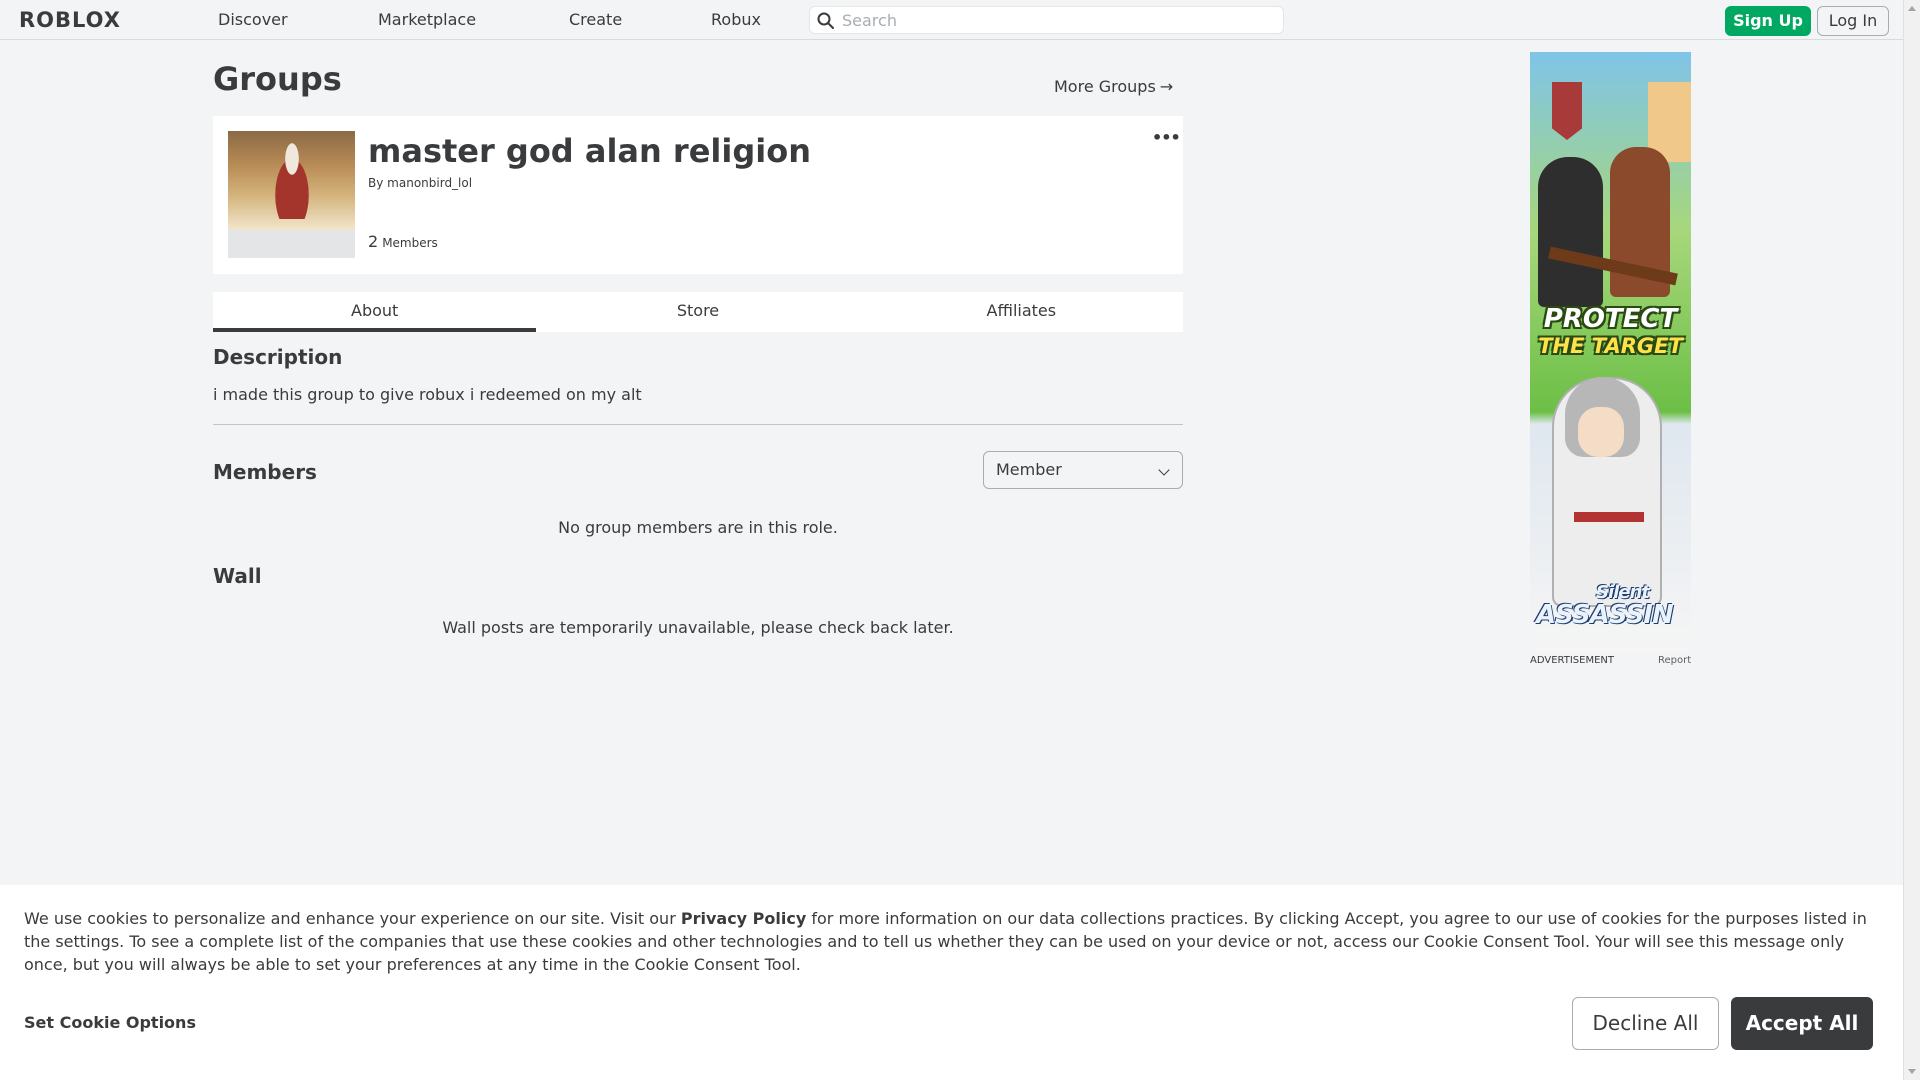 The image size is (1920, 1080). I want to click on page-title: Groups, so click(277, 79).